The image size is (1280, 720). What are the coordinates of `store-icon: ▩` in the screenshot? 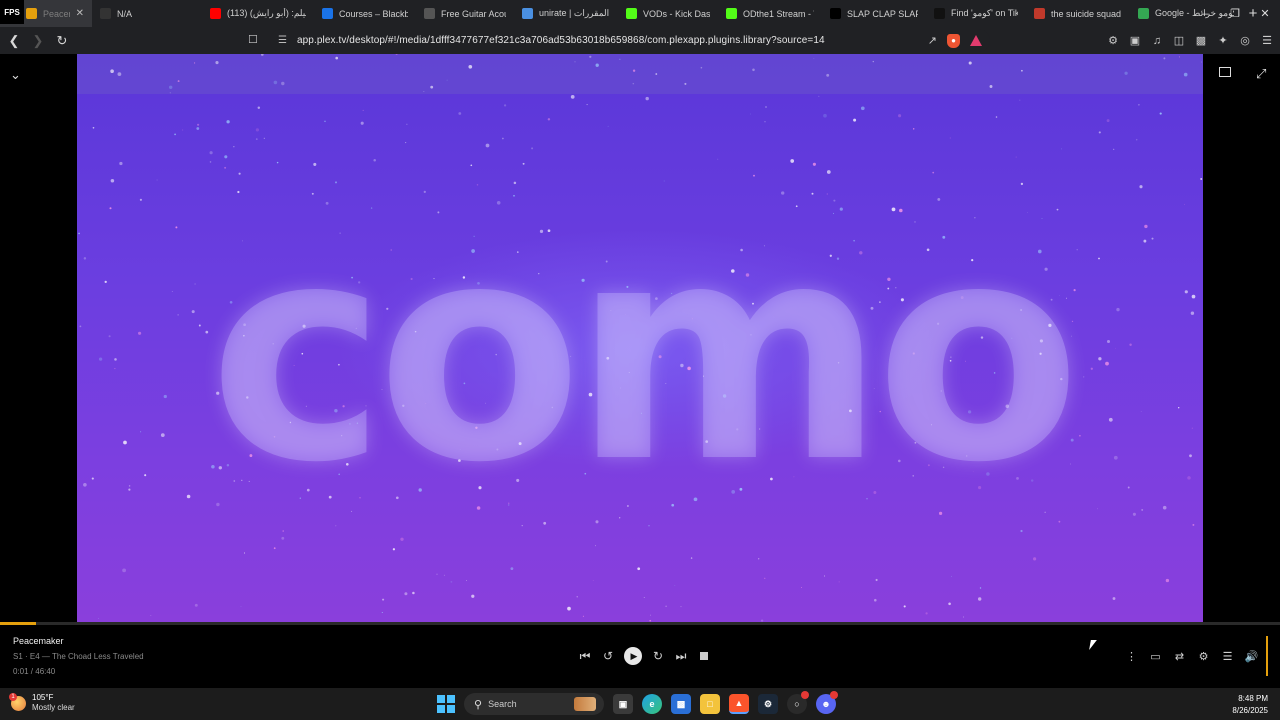 It's located at (681, 704).